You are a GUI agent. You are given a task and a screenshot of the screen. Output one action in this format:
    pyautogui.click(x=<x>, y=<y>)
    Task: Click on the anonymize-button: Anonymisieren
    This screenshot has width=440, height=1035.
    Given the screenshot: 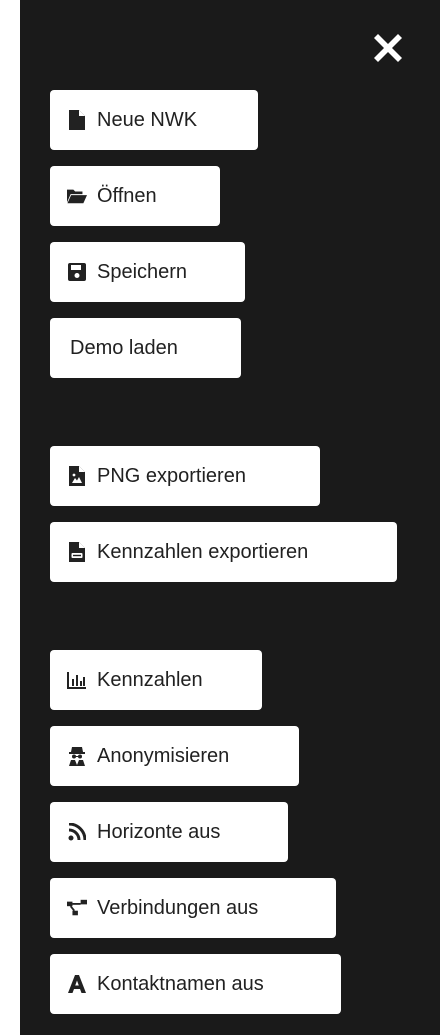 What is the action you would take?
    pyautogui.click(x=174, y=756)
    